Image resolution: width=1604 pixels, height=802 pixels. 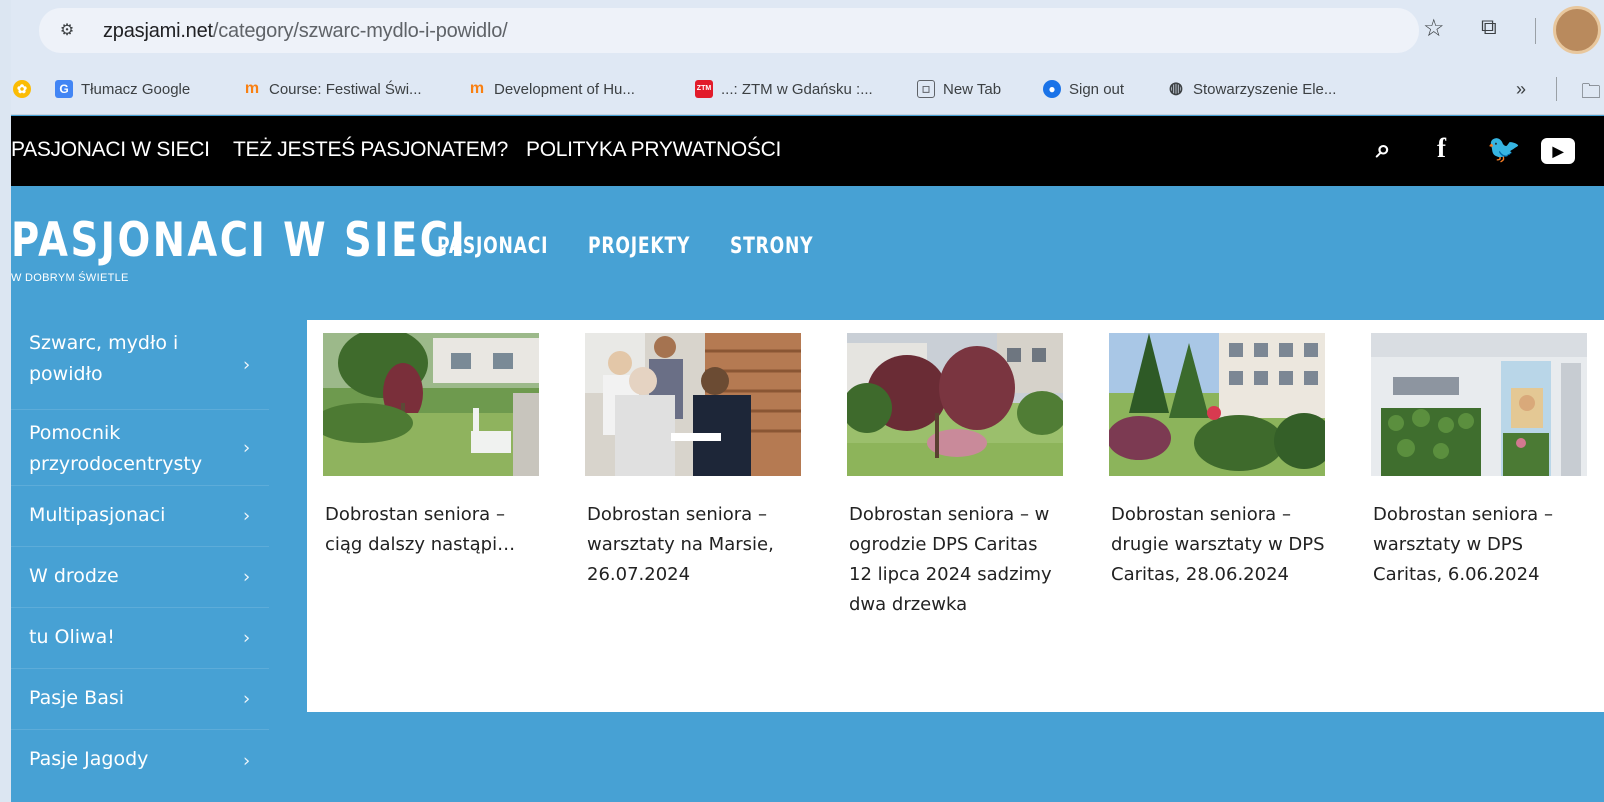 I want to click on url-path: /category/szwarc-mydlo-i-powidlo/, so click(x=360, y=31).